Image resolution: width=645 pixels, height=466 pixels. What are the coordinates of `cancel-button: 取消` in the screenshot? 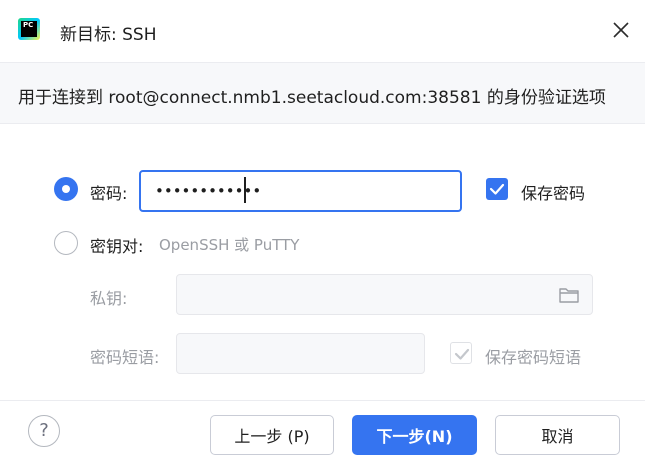 It's located at (557, 435).